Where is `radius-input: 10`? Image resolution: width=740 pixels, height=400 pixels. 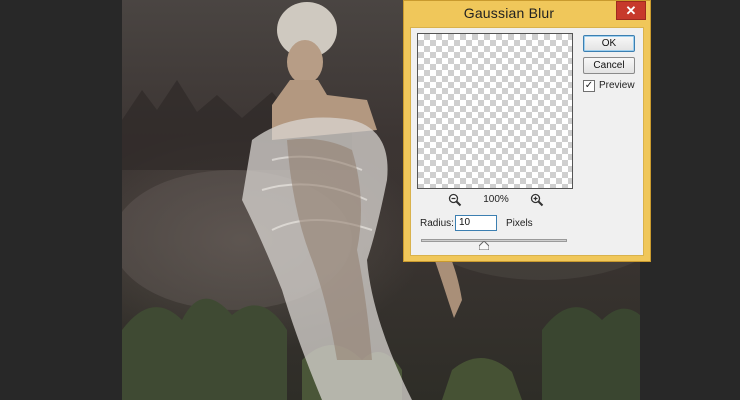
radius-input: 10 is located at coordinates (476, 223).